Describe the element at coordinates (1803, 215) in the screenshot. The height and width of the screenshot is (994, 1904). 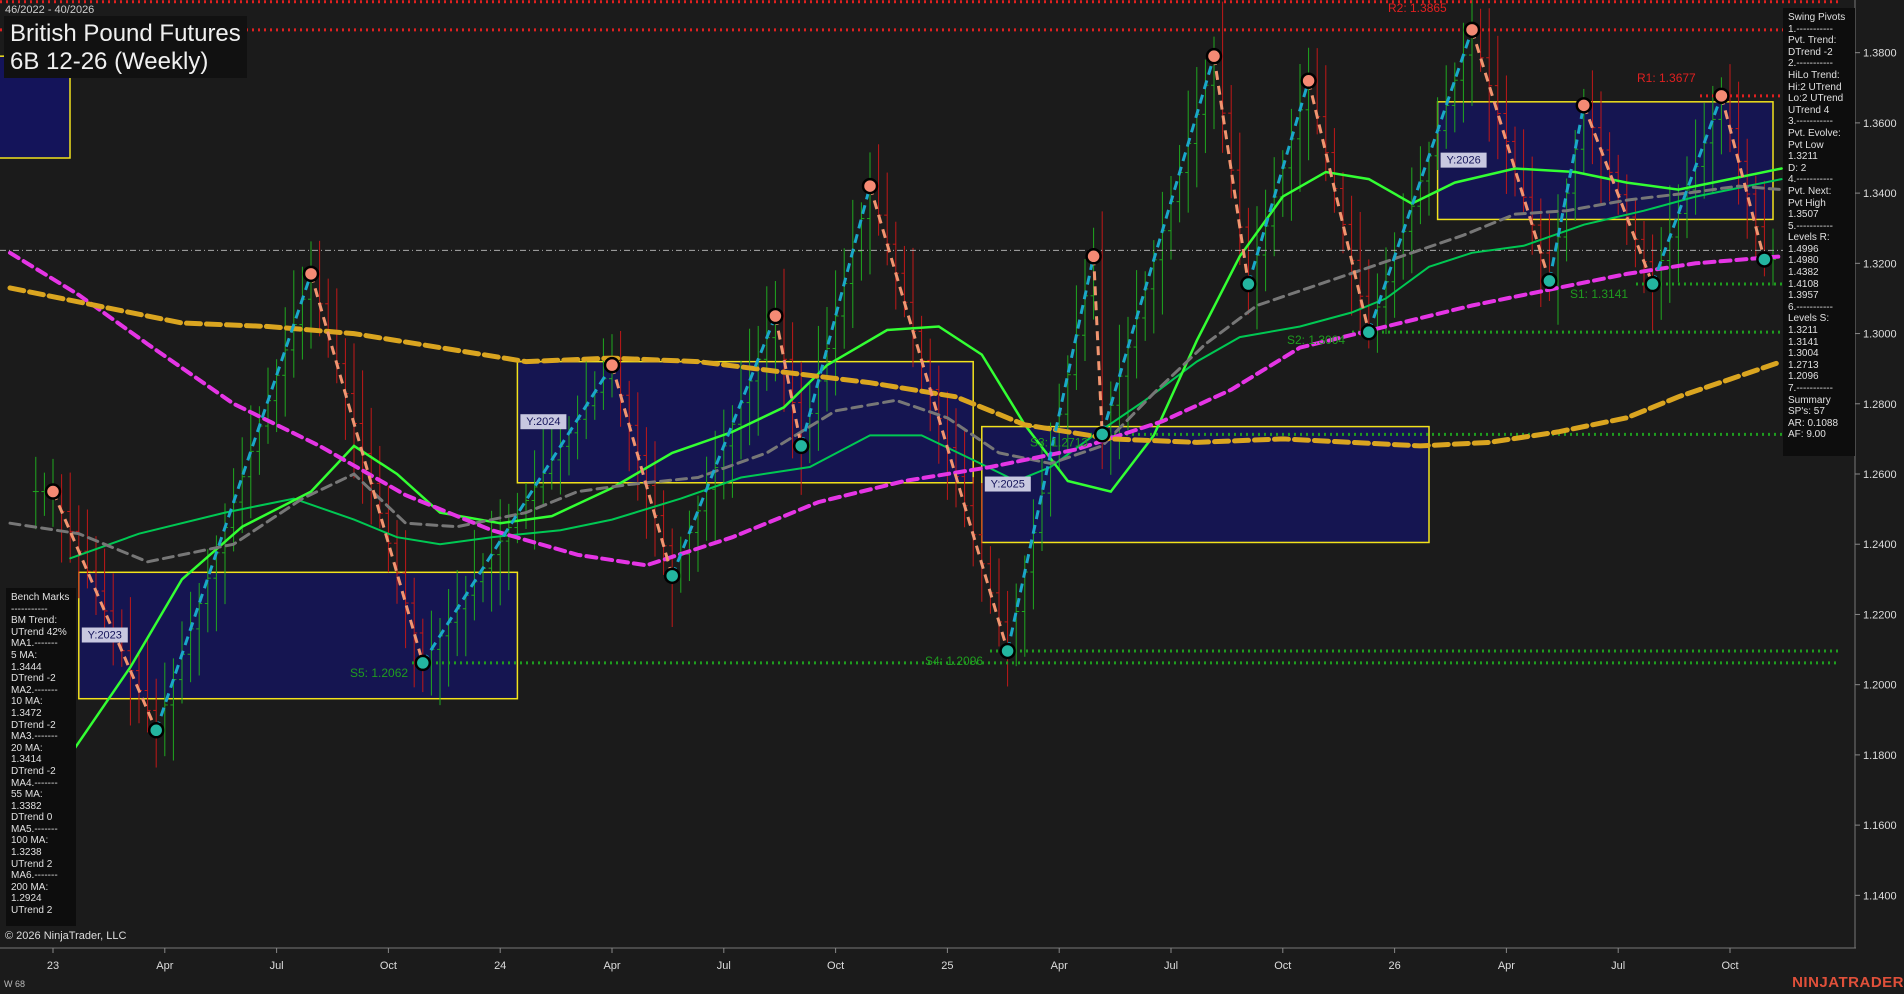
I see `swing-panel-line: 1.3507` at that location.